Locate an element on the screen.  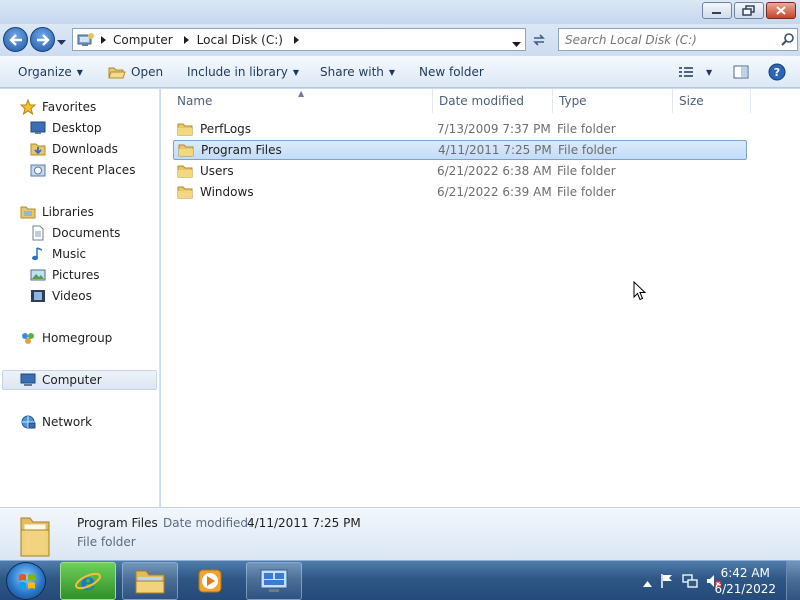
search-input is located at coordinates (668, 39).